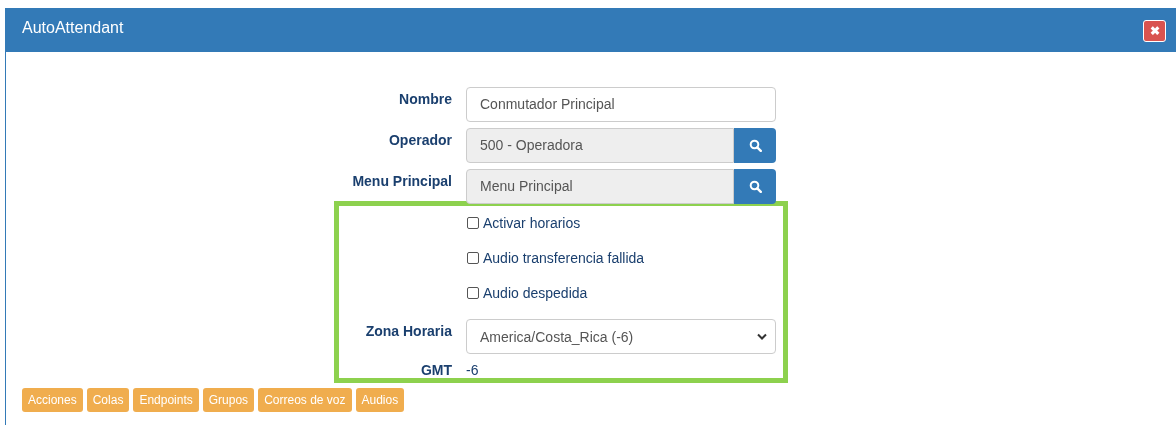  Describe the element at coordinates (228, 400) in the screenshot. I see `tab-button: Grupos` at that location.